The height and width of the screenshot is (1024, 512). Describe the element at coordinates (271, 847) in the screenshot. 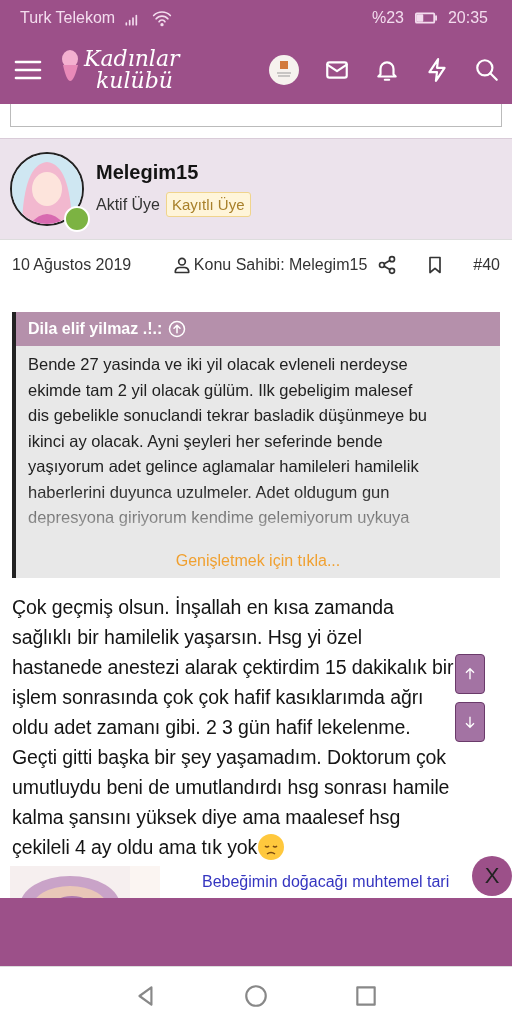

I see `sad-face-icon` at that location.